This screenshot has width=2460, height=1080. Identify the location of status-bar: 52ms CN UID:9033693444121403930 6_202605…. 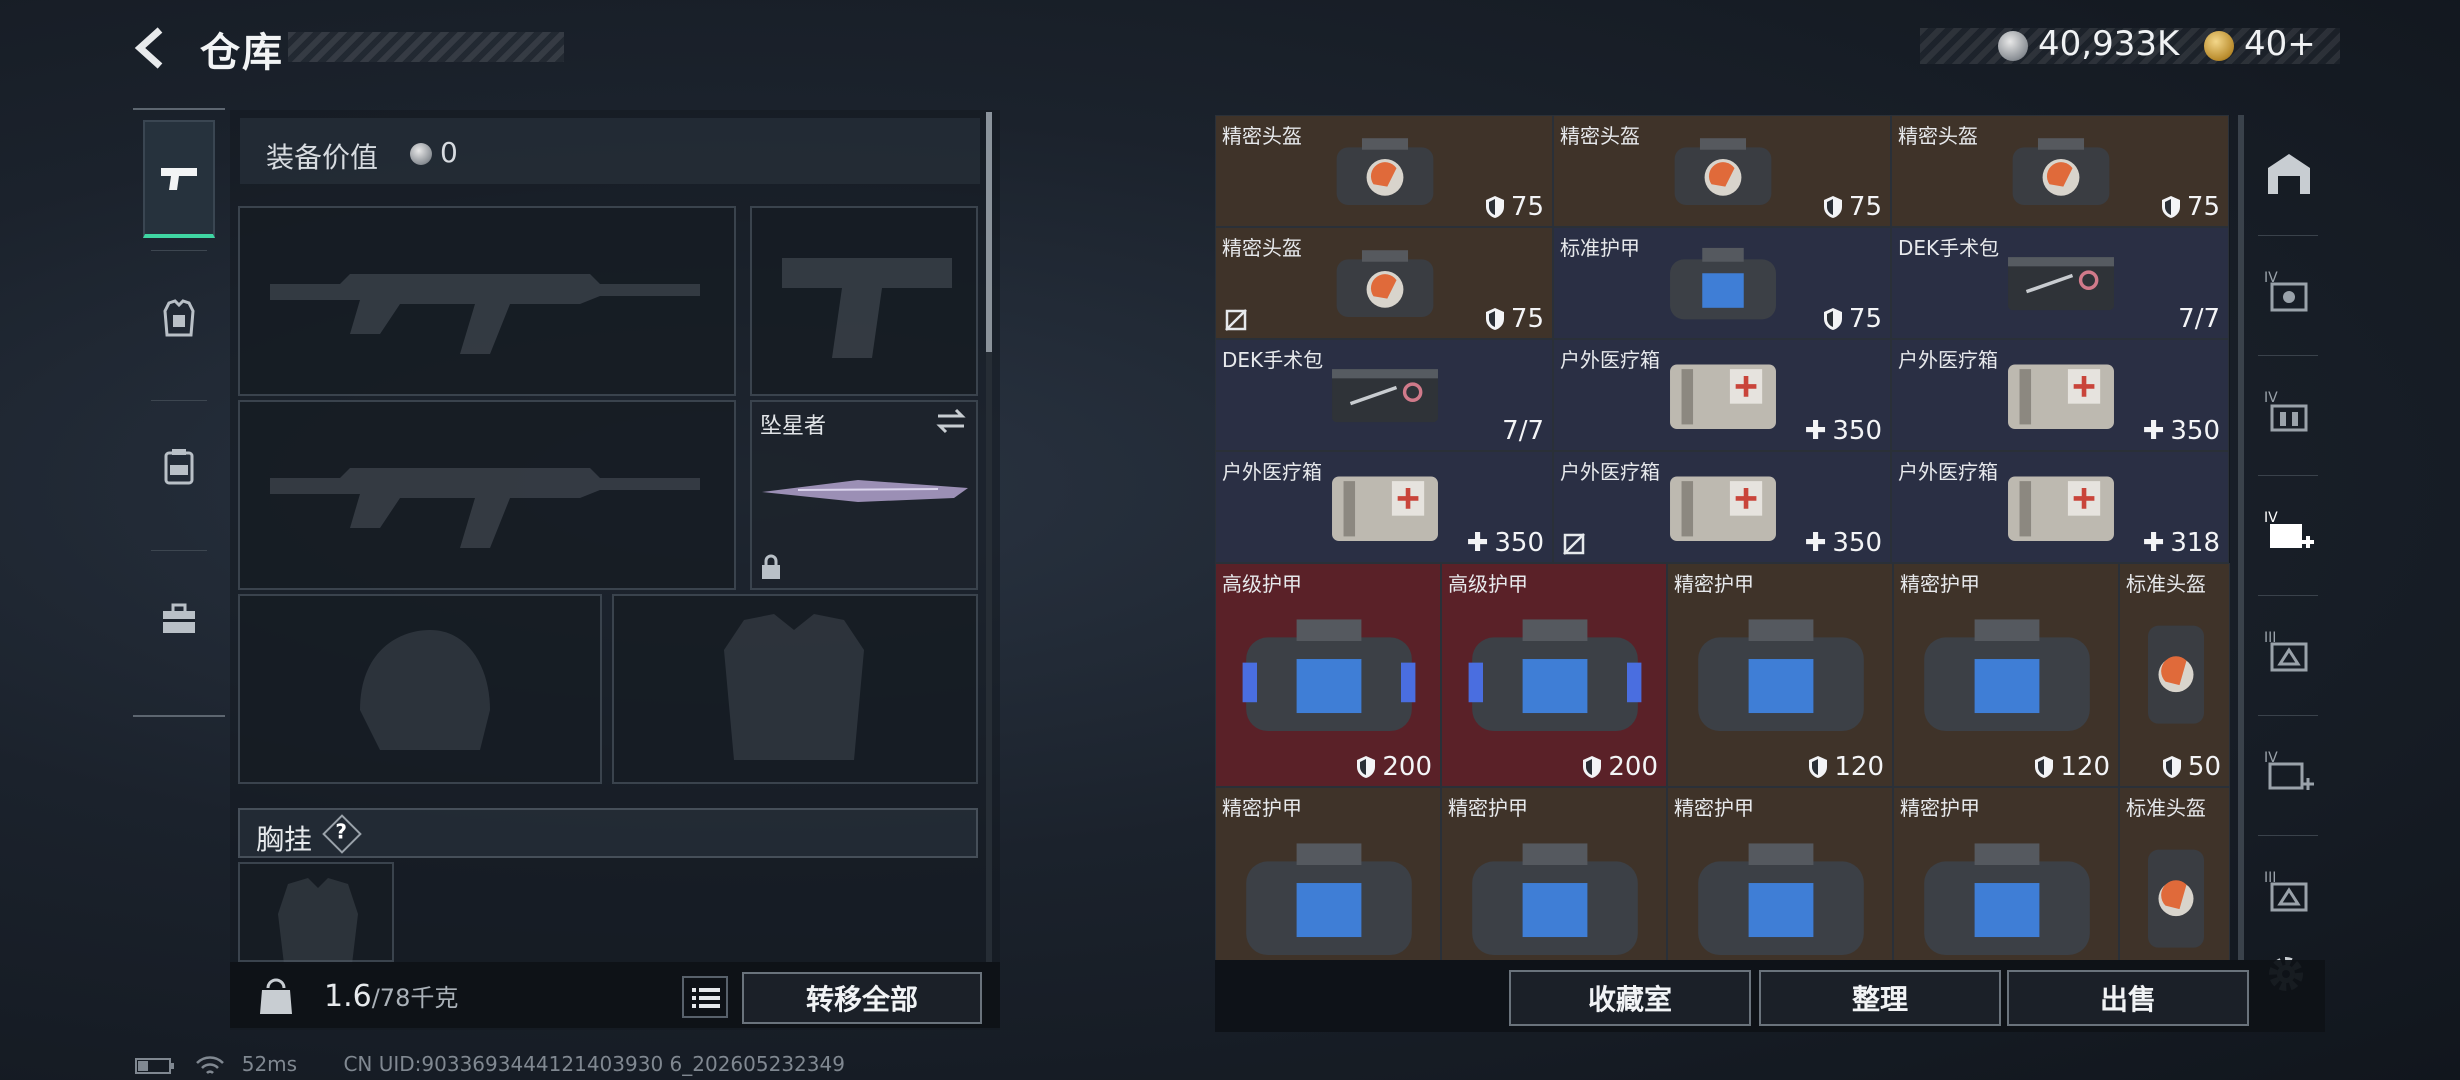
(490, 1064).